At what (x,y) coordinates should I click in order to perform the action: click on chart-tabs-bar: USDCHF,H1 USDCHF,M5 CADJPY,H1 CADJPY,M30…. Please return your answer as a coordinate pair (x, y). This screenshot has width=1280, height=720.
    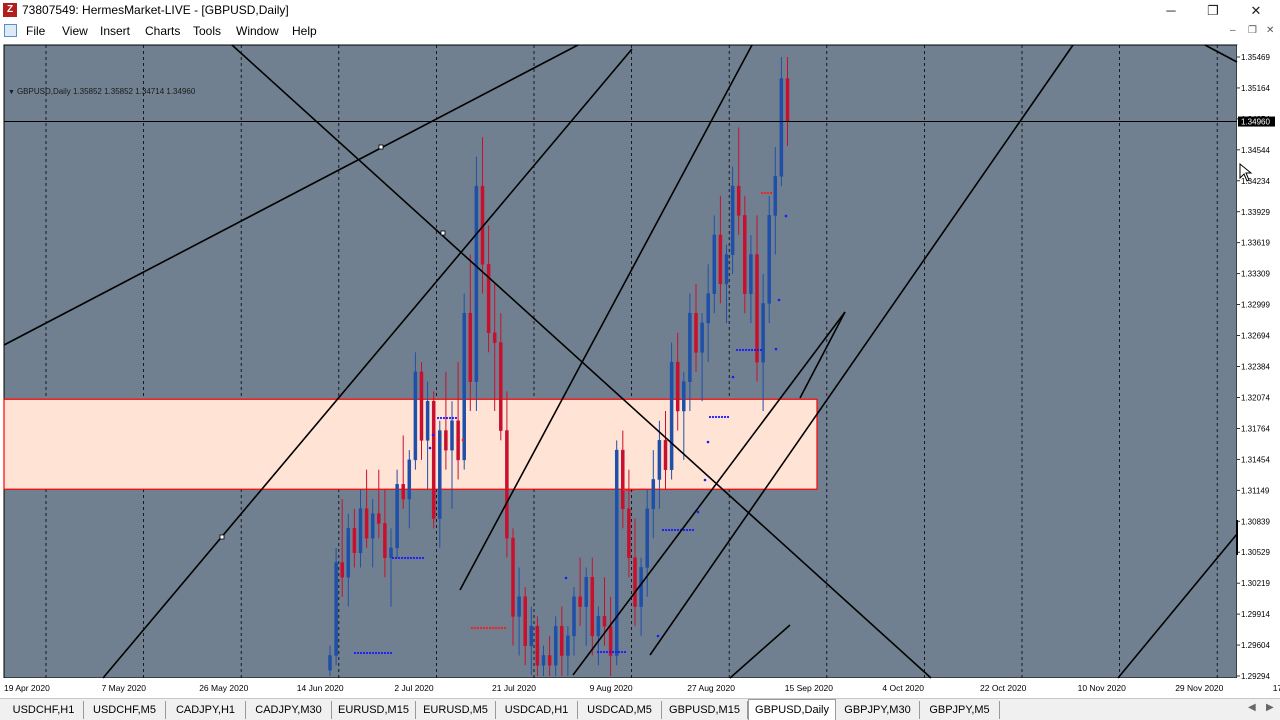
    Looking at the image, I should click on (640, 709).